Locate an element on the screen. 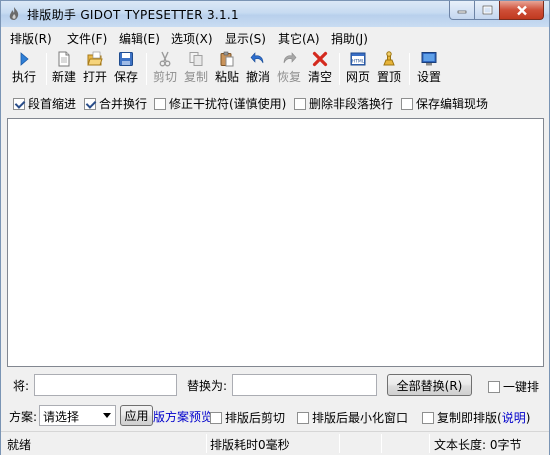  monitor-settings-icon is located at coordinates (429, 59).